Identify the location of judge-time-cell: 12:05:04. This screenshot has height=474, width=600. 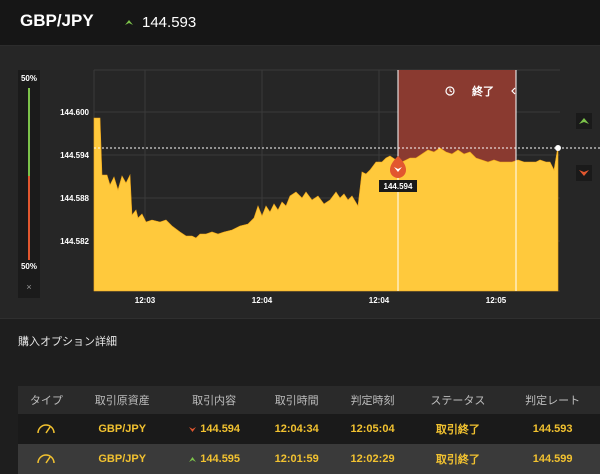
(372, 429).